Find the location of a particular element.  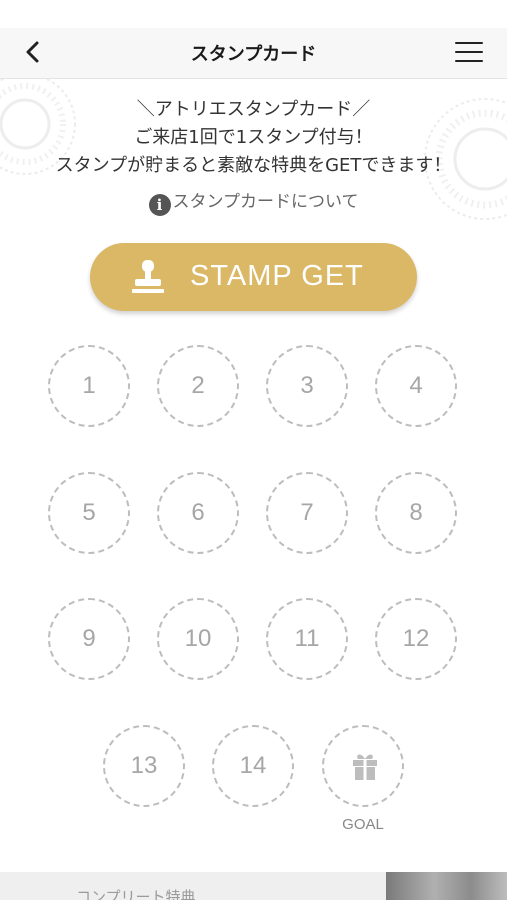

menu-button is located at coordinates (469, 52).